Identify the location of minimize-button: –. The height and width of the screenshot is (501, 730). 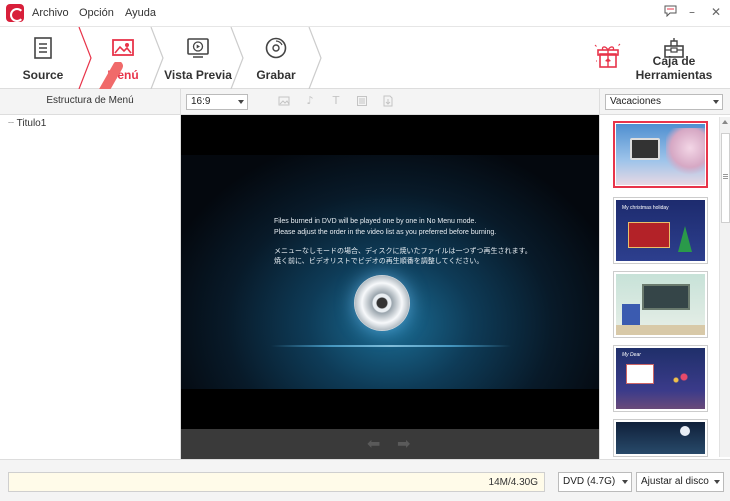
(692, 12).